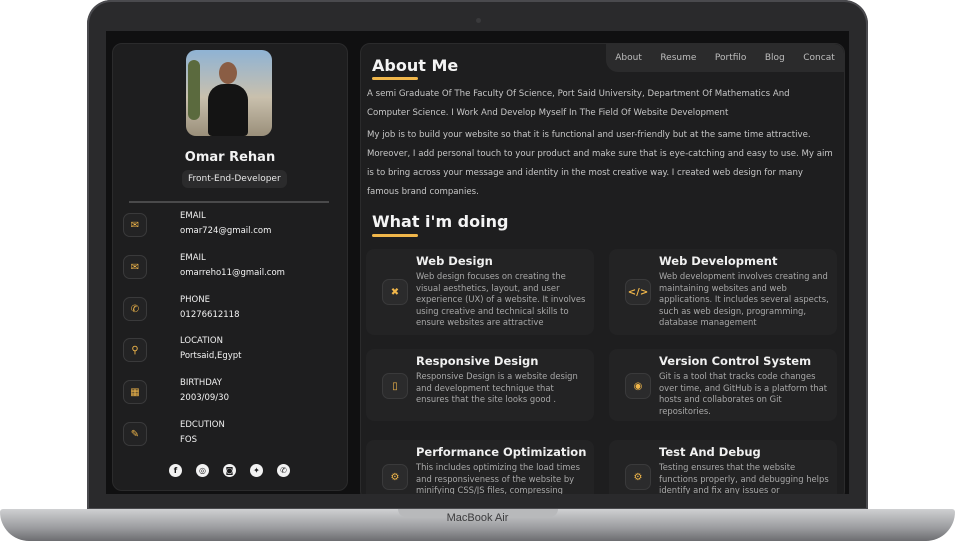 The width and height of the screenshot is (955, 549). Describe the element at coordinates (395, 386) in the screenshot. I see `mobile-icon: ▯` at that location.